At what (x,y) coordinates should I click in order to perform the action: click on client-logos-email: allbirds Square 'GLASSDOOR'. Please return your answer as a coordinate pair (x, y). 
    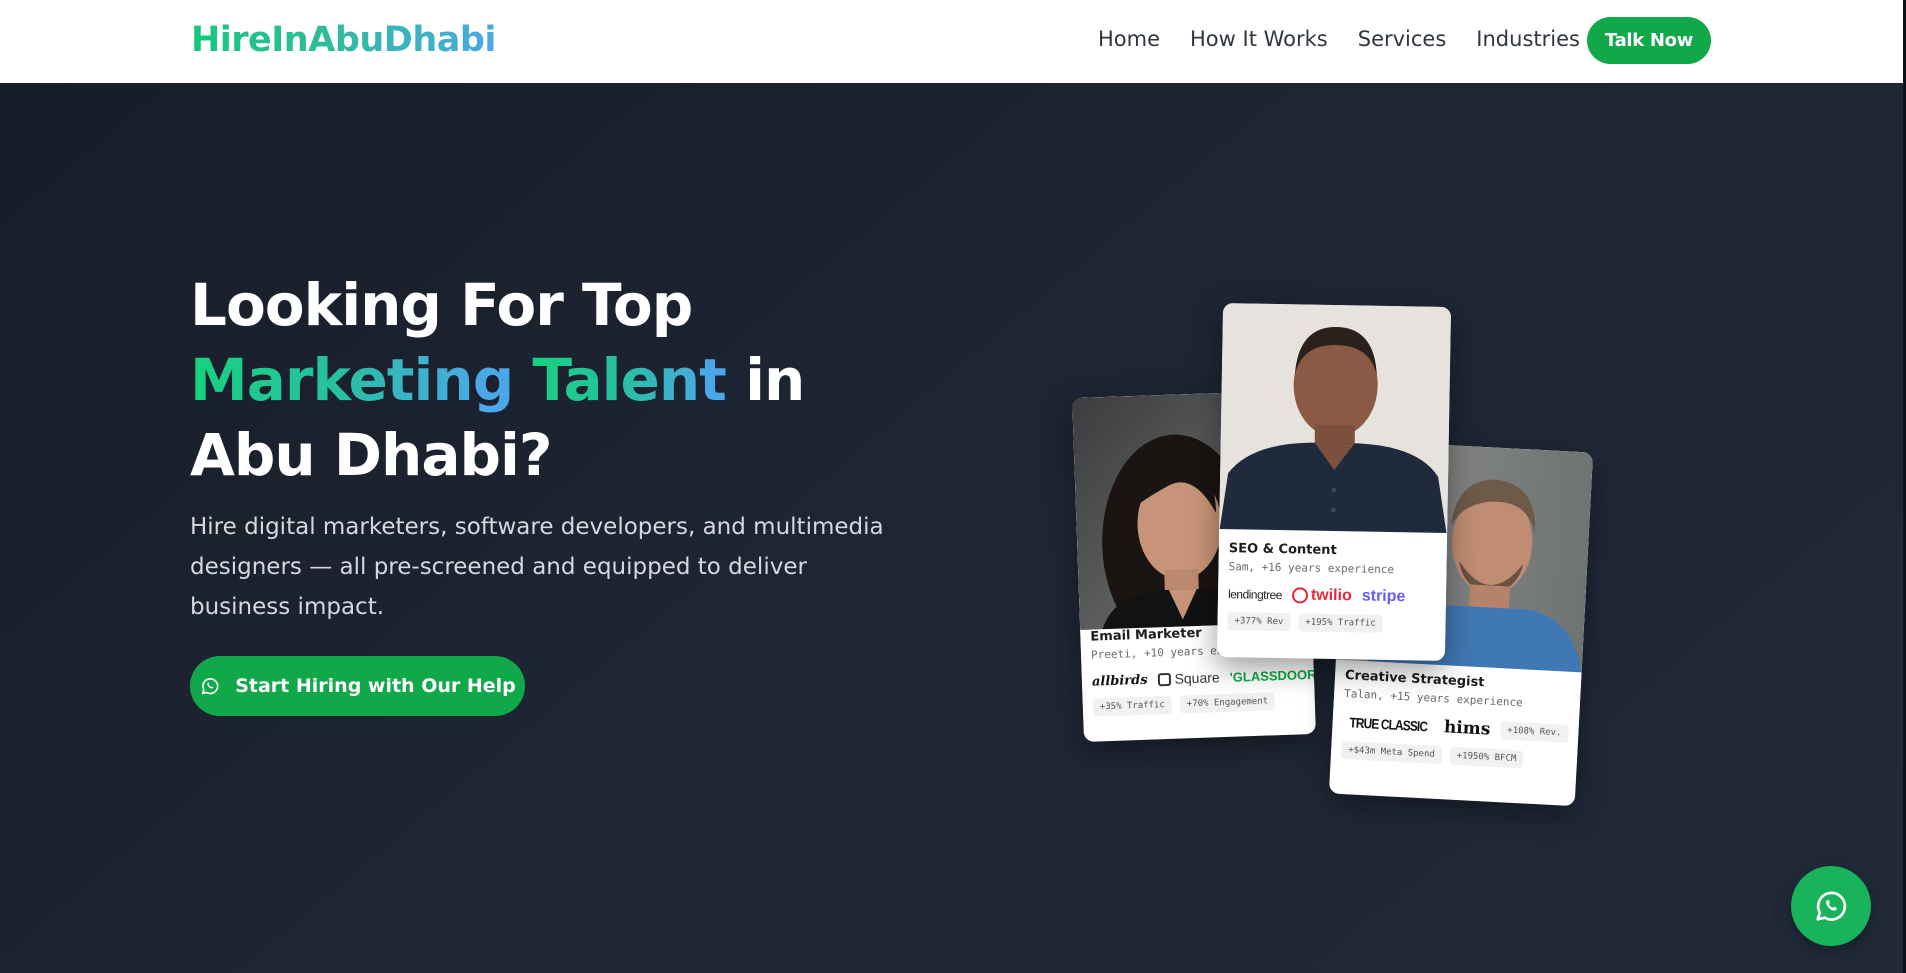
    Looking at the image, I should click on (1203, 678).